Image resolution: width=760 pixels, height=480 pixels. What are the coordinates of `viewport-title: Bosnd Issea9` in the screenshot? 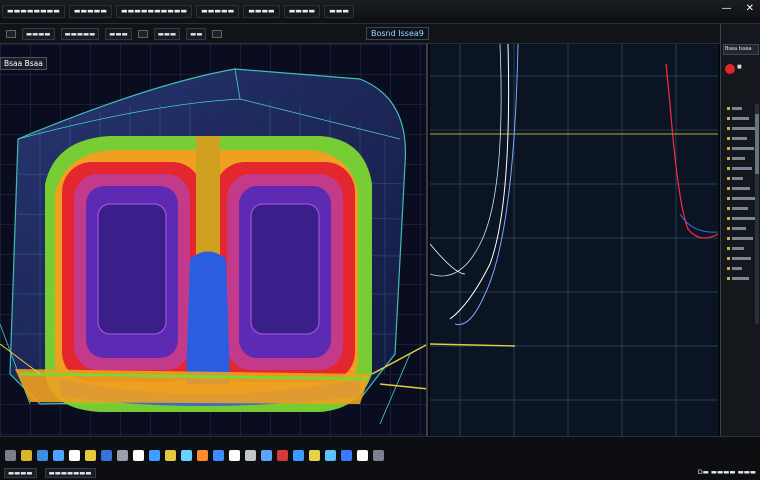 It's located at (397, 33).